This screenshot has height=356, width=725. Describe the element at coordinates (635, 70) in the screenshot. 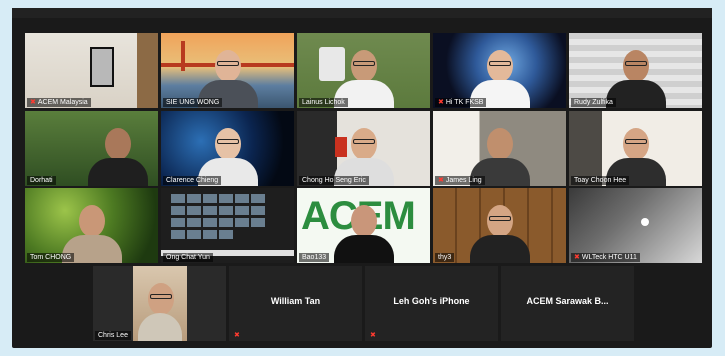

I see `video-tile-rudy-zulfika: Rudy Zulfika` at that location.